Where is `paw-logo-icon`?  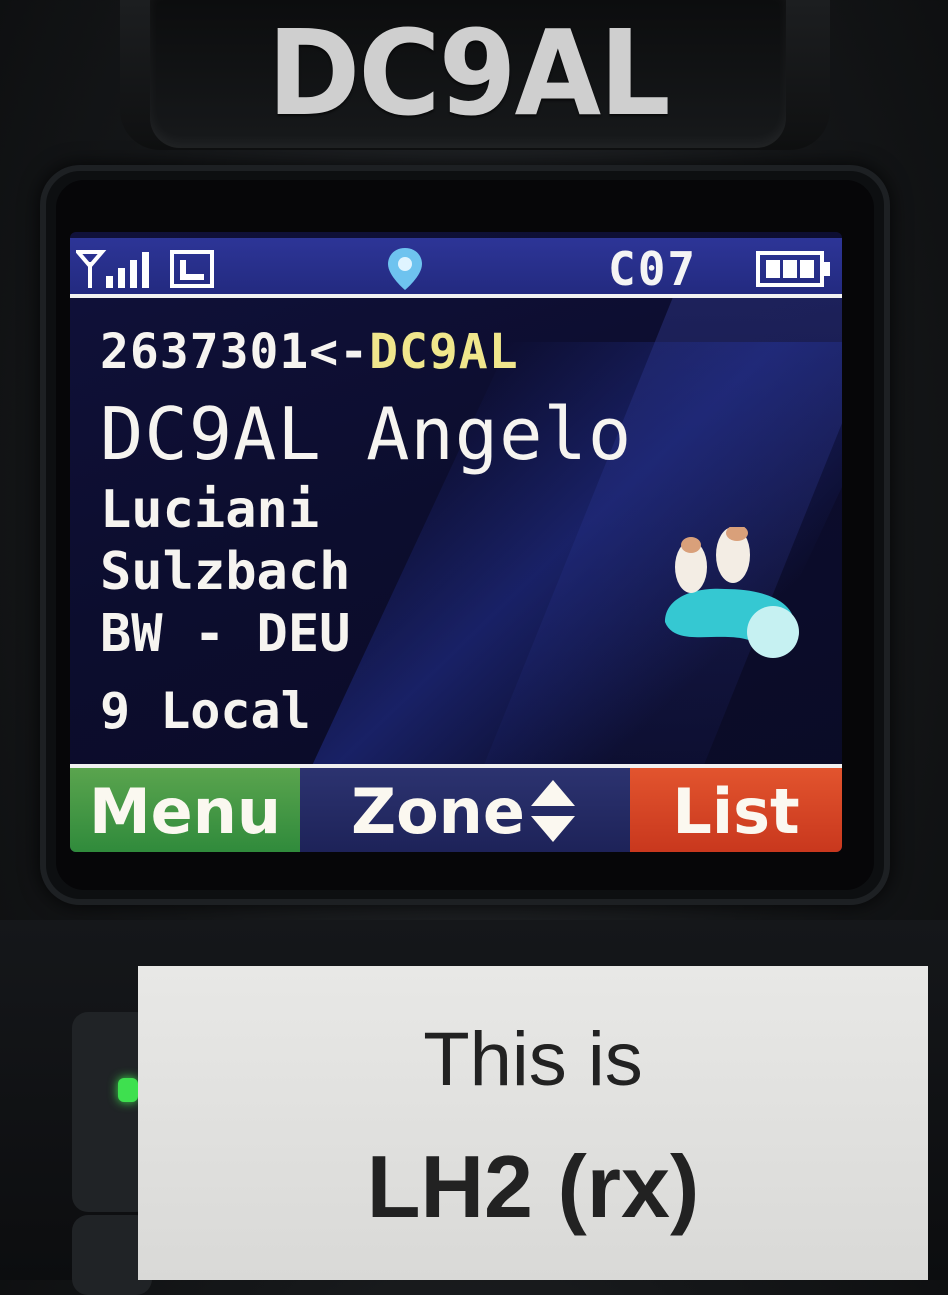
paw-logo-icon is located at coordinates (732, 592).